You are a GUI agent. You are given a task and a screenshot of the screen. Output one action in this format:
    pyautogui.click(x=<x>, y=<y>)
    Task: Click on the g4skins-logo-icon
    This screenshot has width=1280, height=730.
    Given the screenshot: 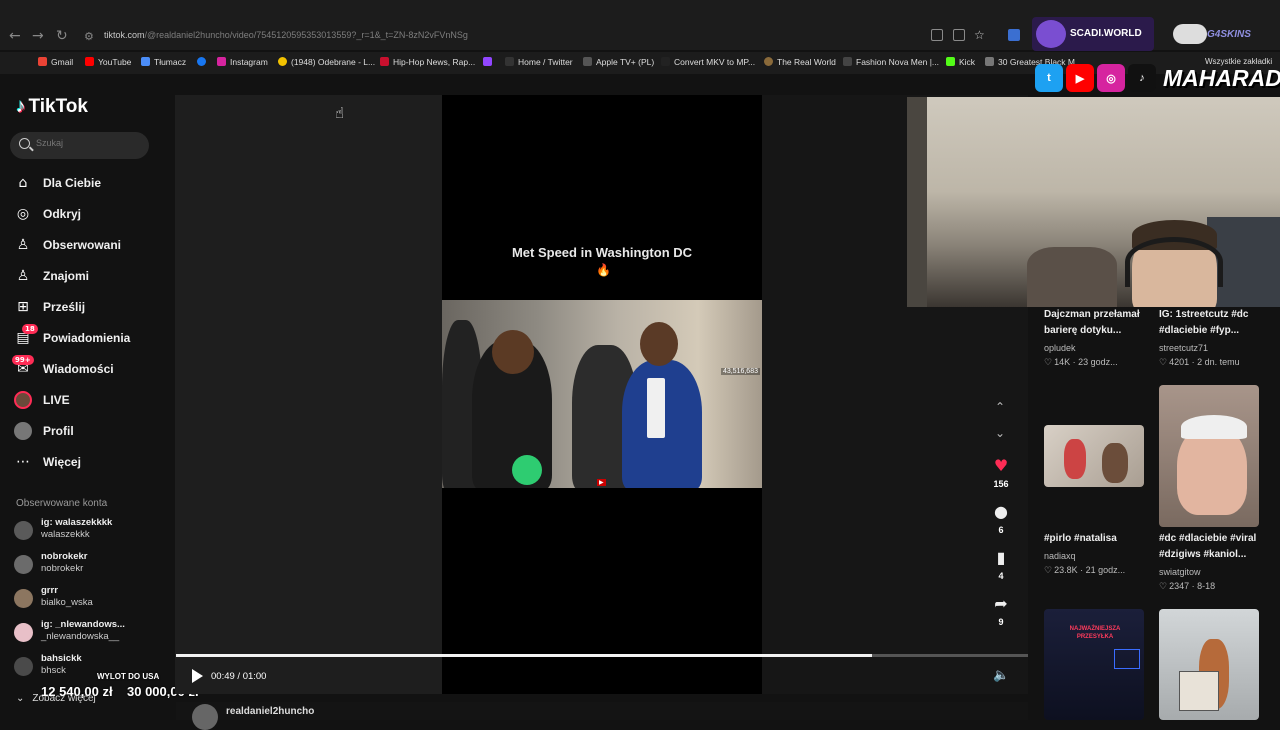 What is the action you would take?
    pyautogui.click(x=1190, y=34)
    